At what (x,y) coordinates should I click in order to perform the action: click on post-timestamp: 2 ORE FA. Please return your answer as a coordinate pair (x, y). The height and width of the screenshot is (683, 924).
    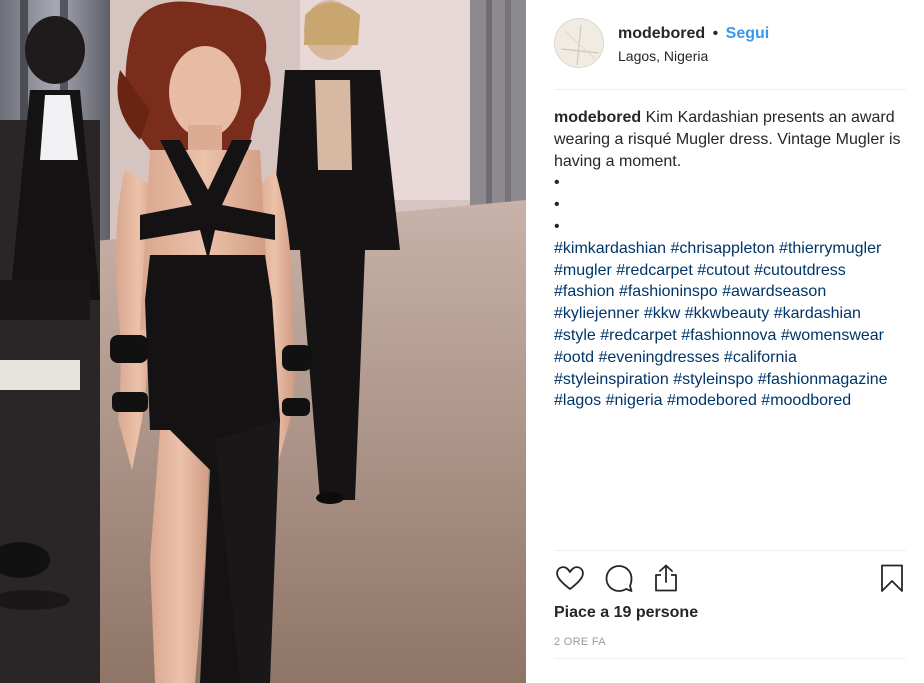
    Looking at the image, I should click on (580, 642).